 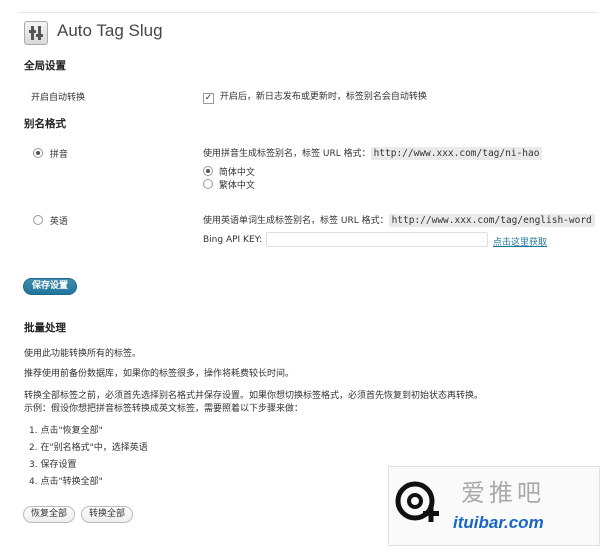 What do you see at coordinates (110, 30) in the screenshot?
I see `page-title: Auto Tag Slug` at bounding box center [110, 30].